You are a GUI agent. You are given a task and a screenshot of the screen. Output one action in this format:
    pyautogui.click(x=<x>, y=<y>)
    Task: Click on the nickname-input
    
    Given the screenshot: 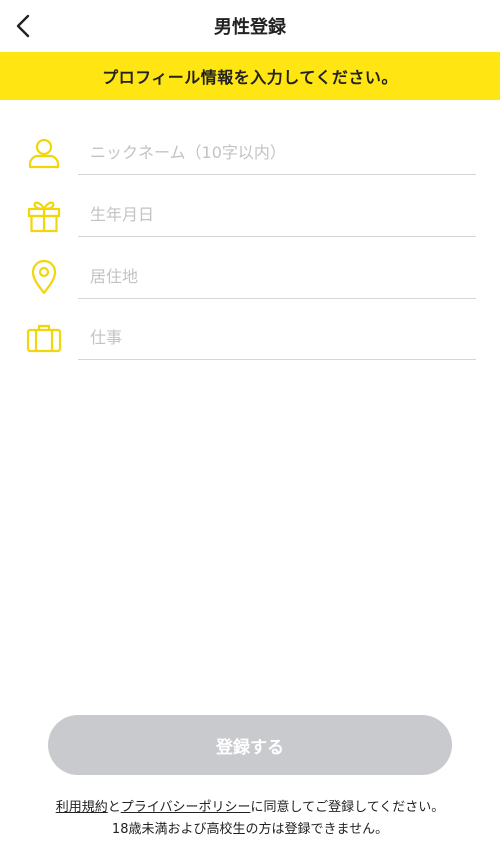 What is the action you would take?
    pyautogui.click(x=277, y=153)
    